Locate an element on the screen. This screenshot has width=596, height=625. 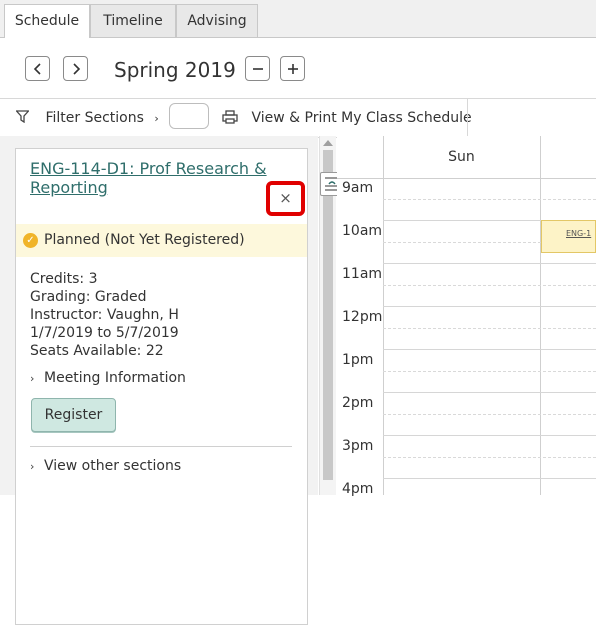
check-circle-icon: ✓ is located at coordinates (30, 240).